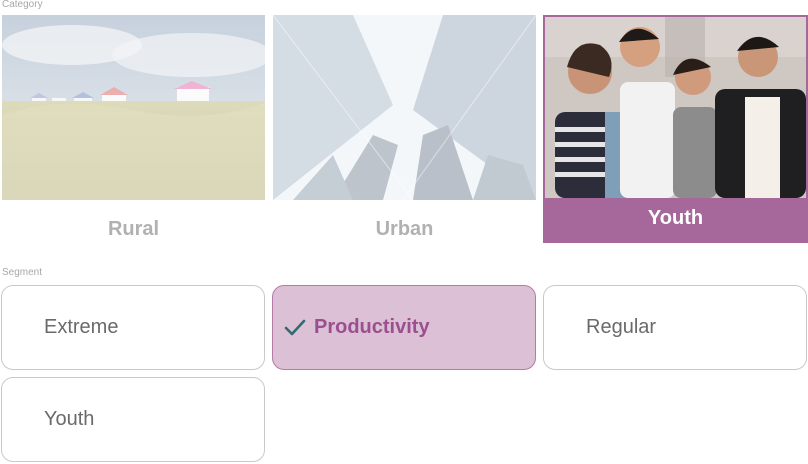 This screenshot has width=808, height=464. I want to click on segment-option-regular: Regular, so click(675, 327).